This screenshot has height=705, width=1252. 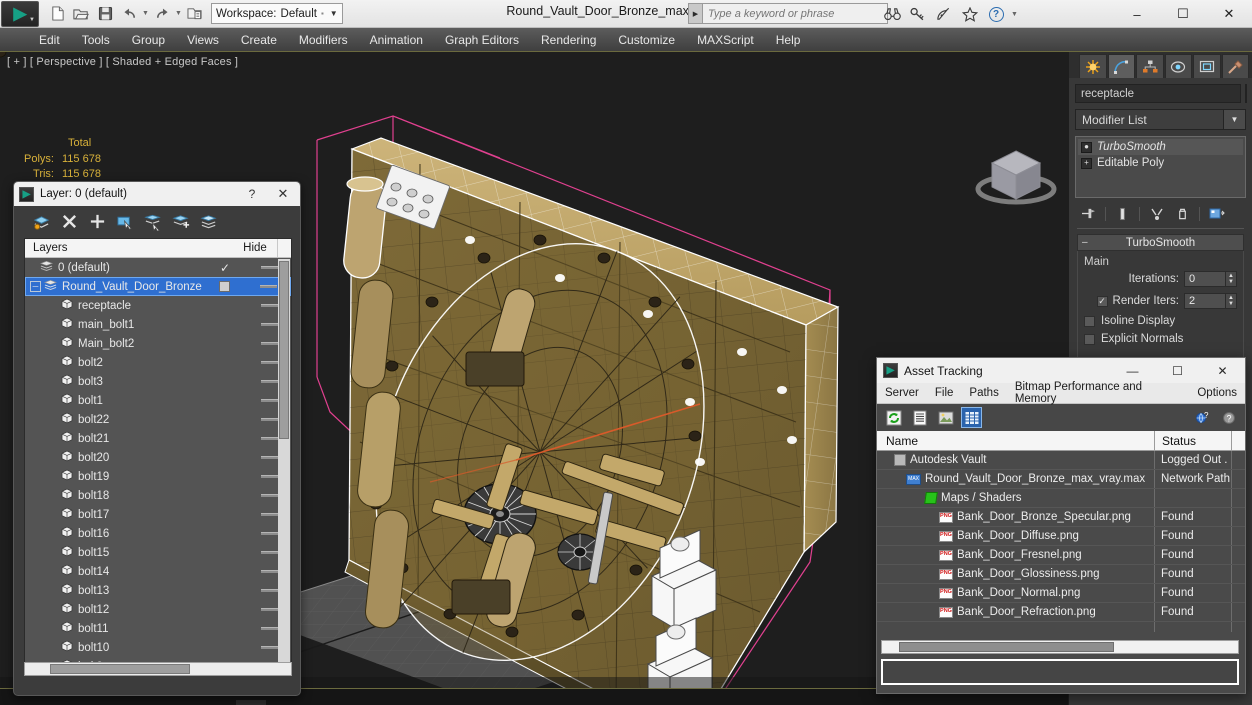 What do you see at coordinates (1088, 213) in the screenshot?
I see `pin-stack-icon` at bounding box center [1088, 213].